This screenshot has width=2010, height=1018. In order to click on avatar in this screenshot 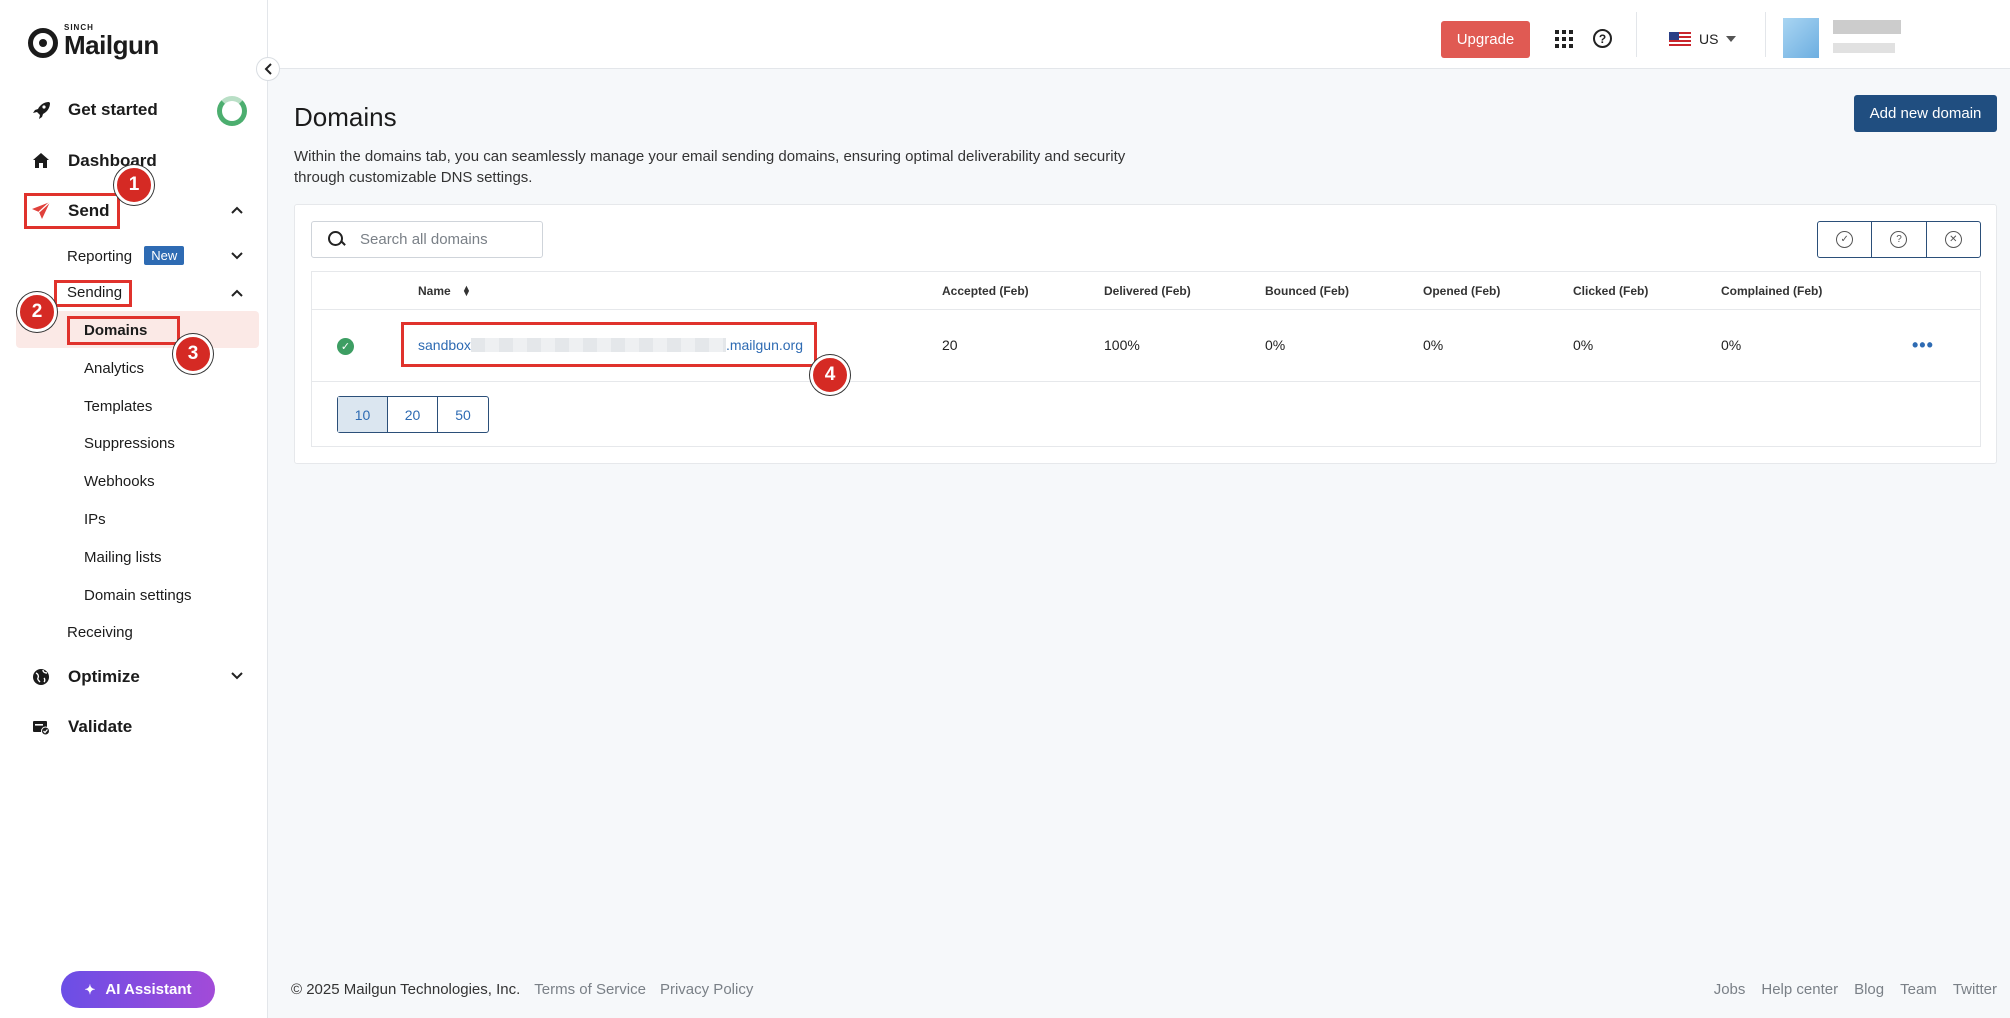, I will do `click(1801, 38)`.